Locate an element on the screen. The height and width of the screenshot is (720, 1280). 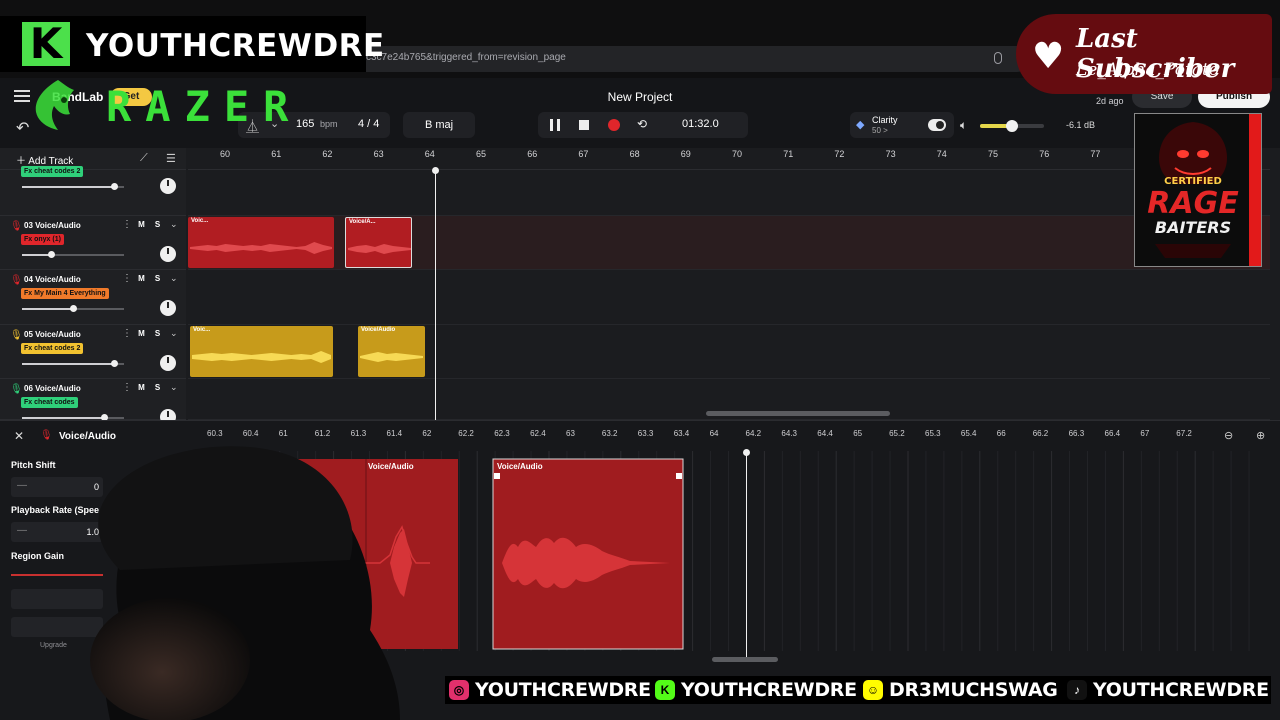
region-handle-left is located at coordinates (497, 476).